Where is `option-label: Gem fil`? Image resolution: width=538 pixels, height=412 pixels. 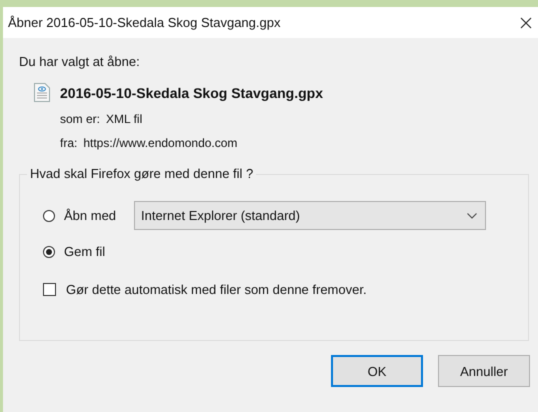 option-label: Gem fil is located at coordinates (99, 251).